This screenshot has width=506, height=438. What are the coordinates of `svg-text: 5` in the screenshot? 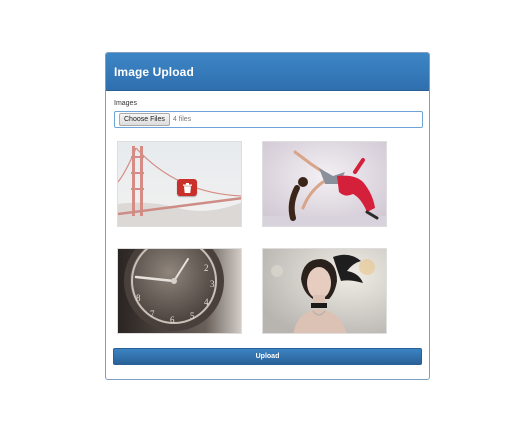 It's located at (192, 316).